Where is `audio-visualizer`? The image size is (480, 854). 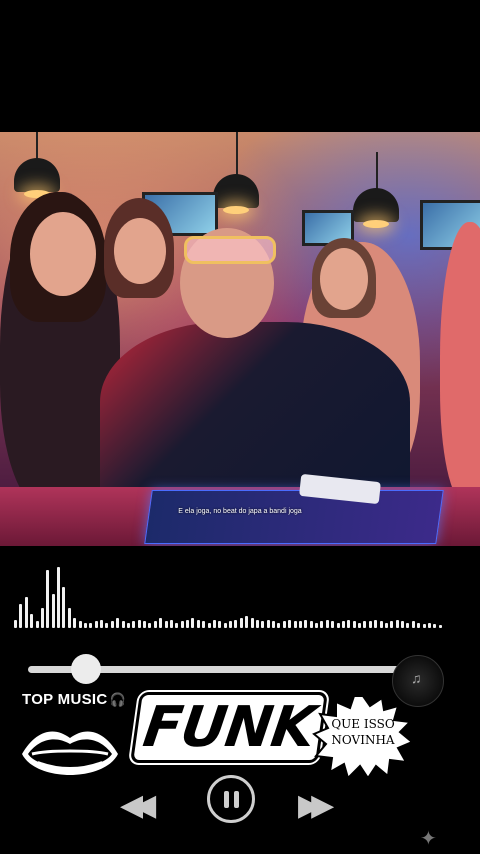 audio-visualizer is located at coordinates (229, 594).